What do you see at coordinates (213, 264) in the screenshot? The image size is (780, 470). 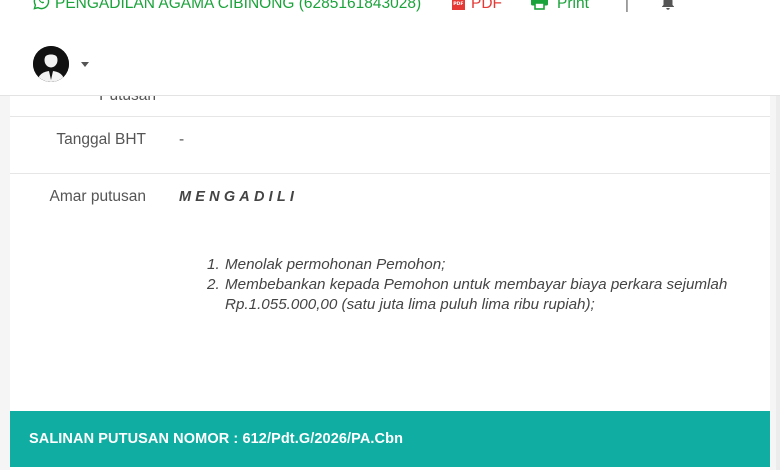 I see `list-item-number: 1.` at bounding box center [213, 264].